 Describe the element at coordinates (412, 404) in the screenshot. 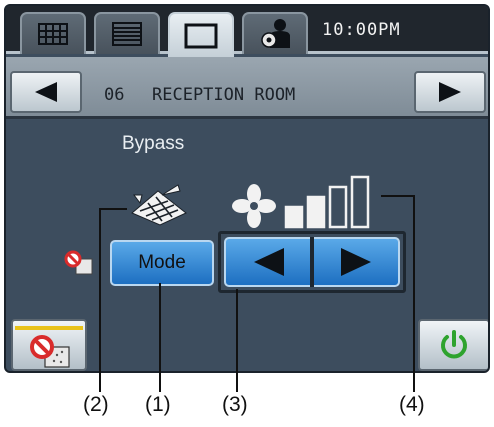

I see `callout-label-4: (4)` at that location.